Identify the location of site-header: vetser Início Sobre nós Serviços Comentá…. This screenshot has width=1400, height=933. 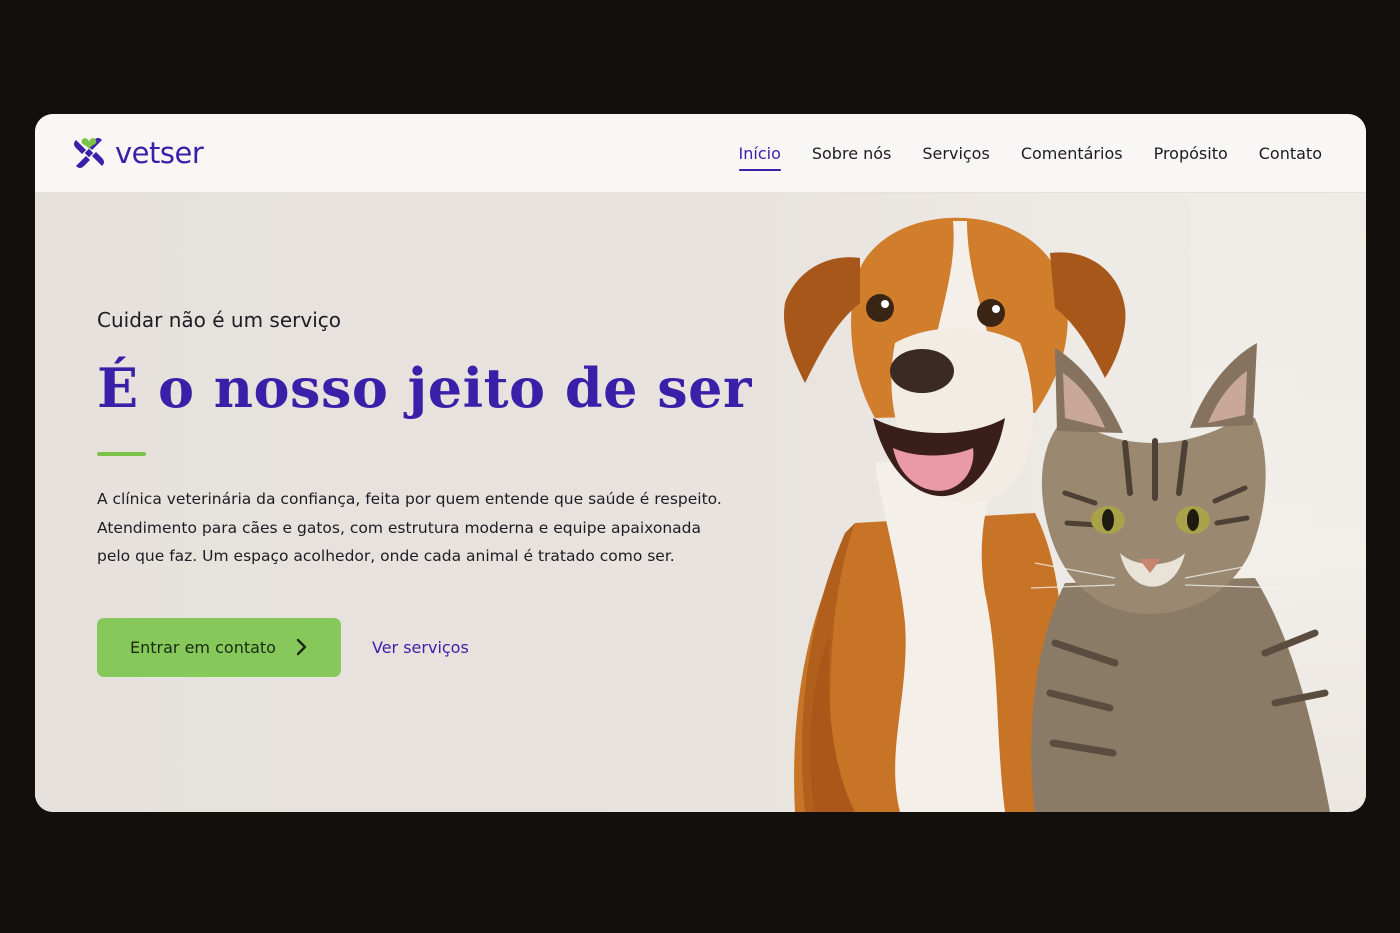
(700, 153).